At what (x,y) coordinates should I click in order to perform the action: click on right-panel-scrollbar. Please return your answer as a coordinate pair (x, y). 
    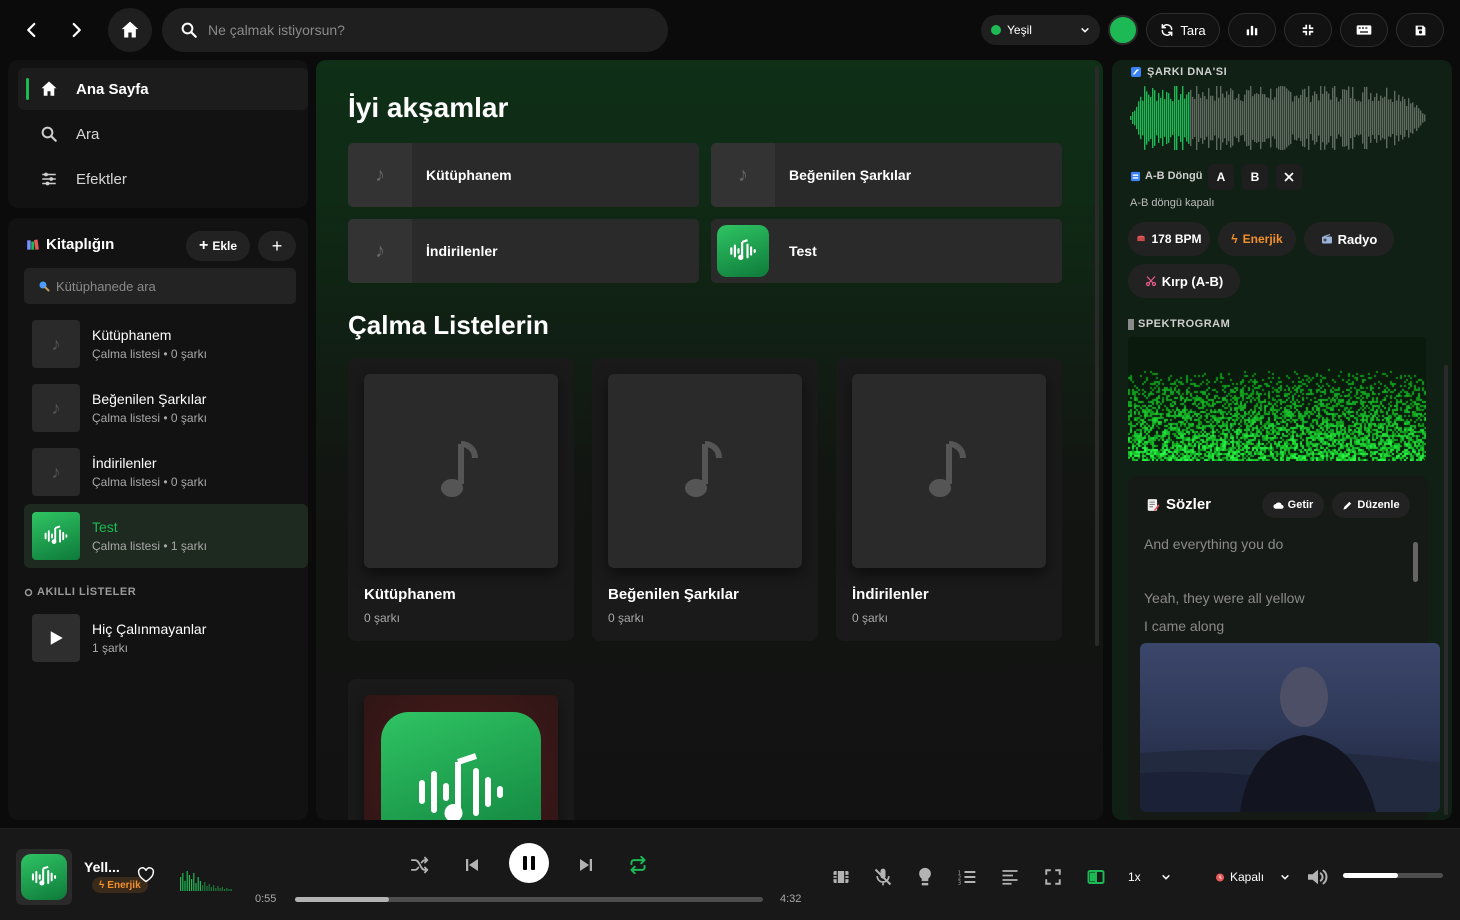
    Looking at the image, I should click on (1446, 590).